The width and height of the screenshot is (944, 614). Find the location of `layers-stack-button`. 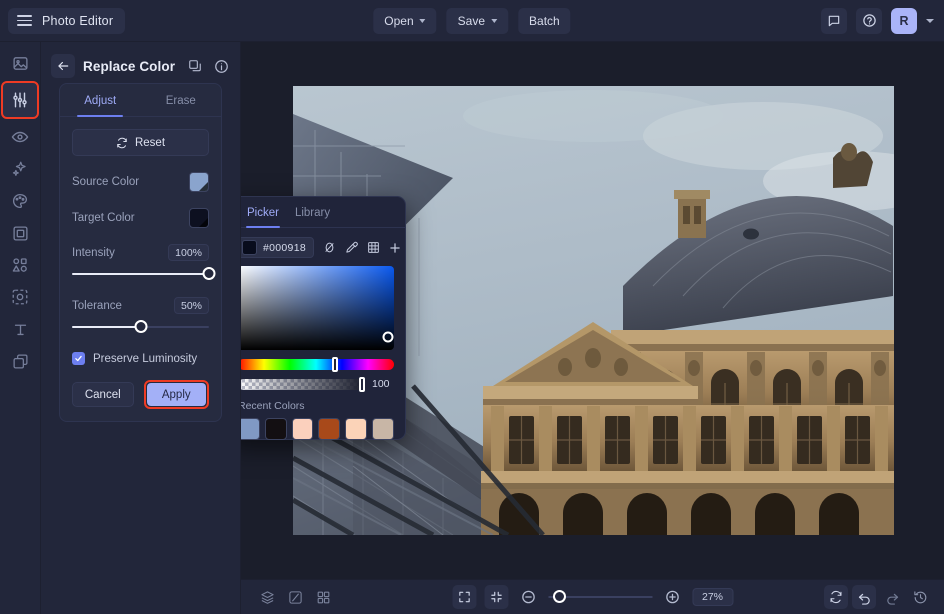

layers-stack-button is located at coordinates (267, 597).